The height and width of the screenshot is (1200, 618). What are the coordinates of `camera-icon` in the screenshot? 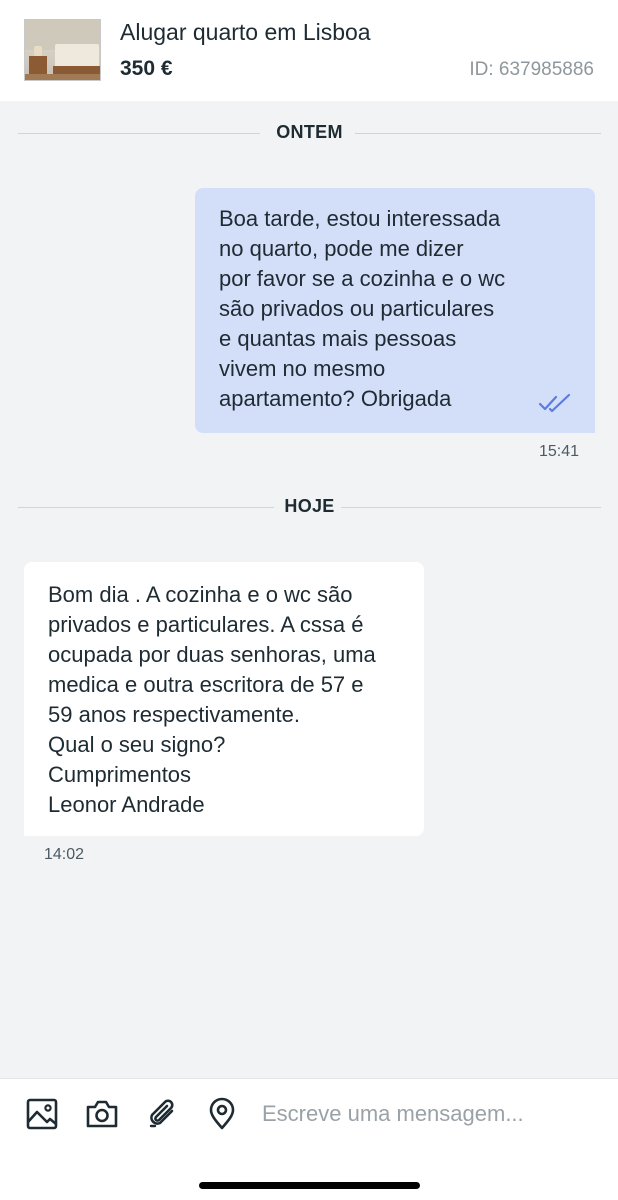 It's located at (102, 1114).